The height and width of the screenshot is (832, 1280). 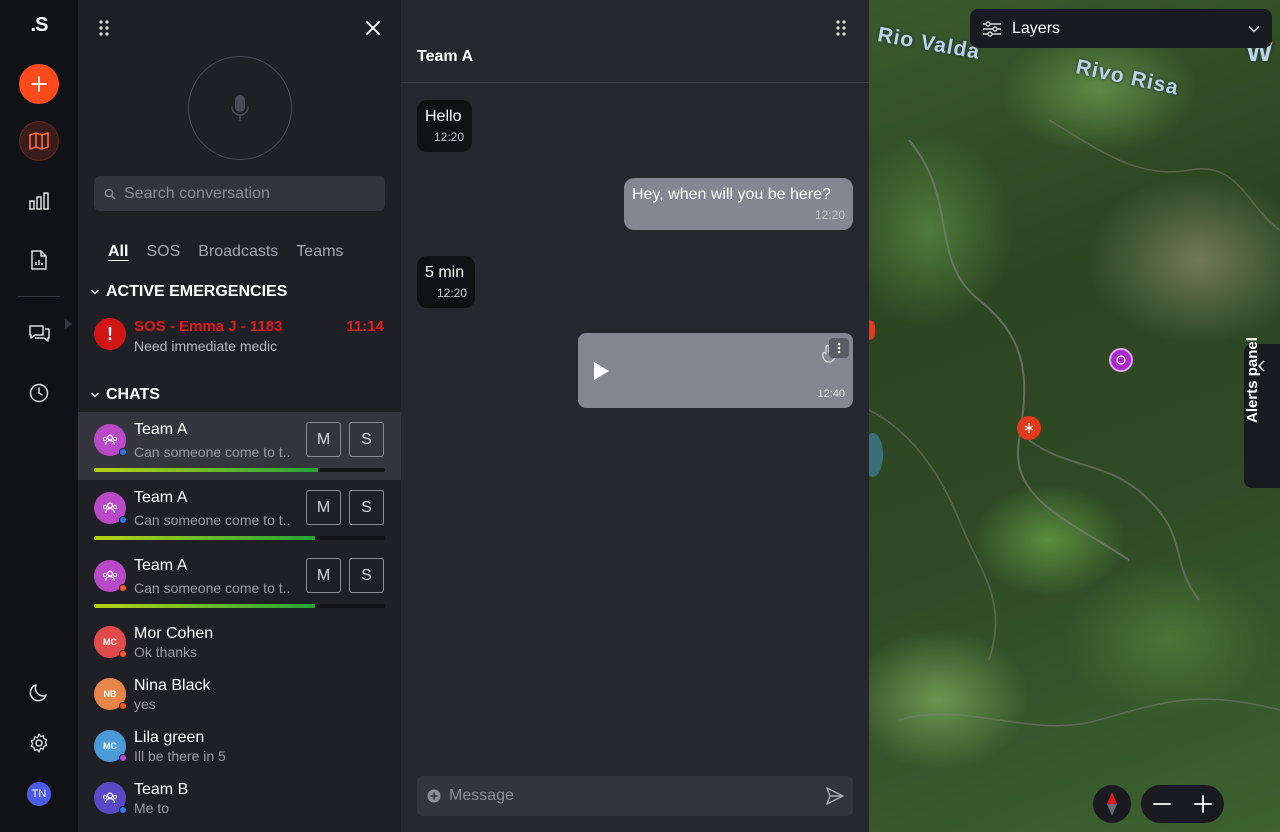 What do you see at coordinates (249, 193) in the screenshot?
I see `search-input` at bounding box center [249, 193].